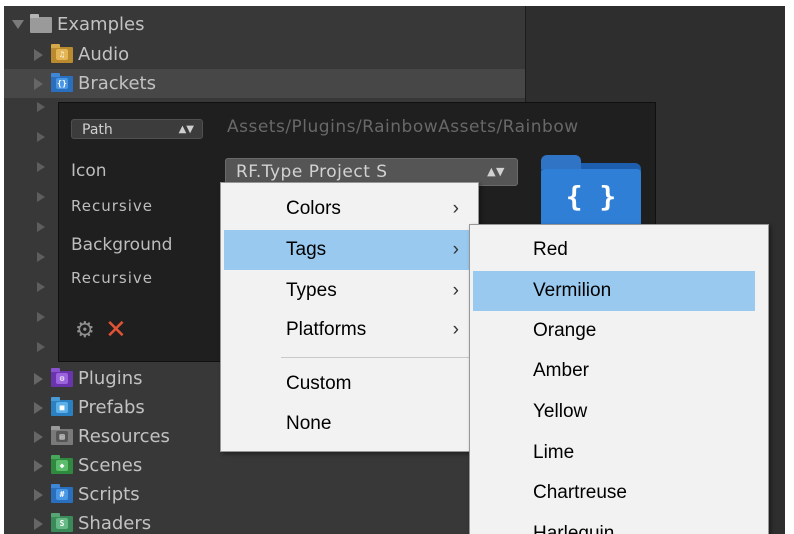  Describe the element at coordinates (116, 330) in the screenshot. I see `remove-icon: ✕` at that location.